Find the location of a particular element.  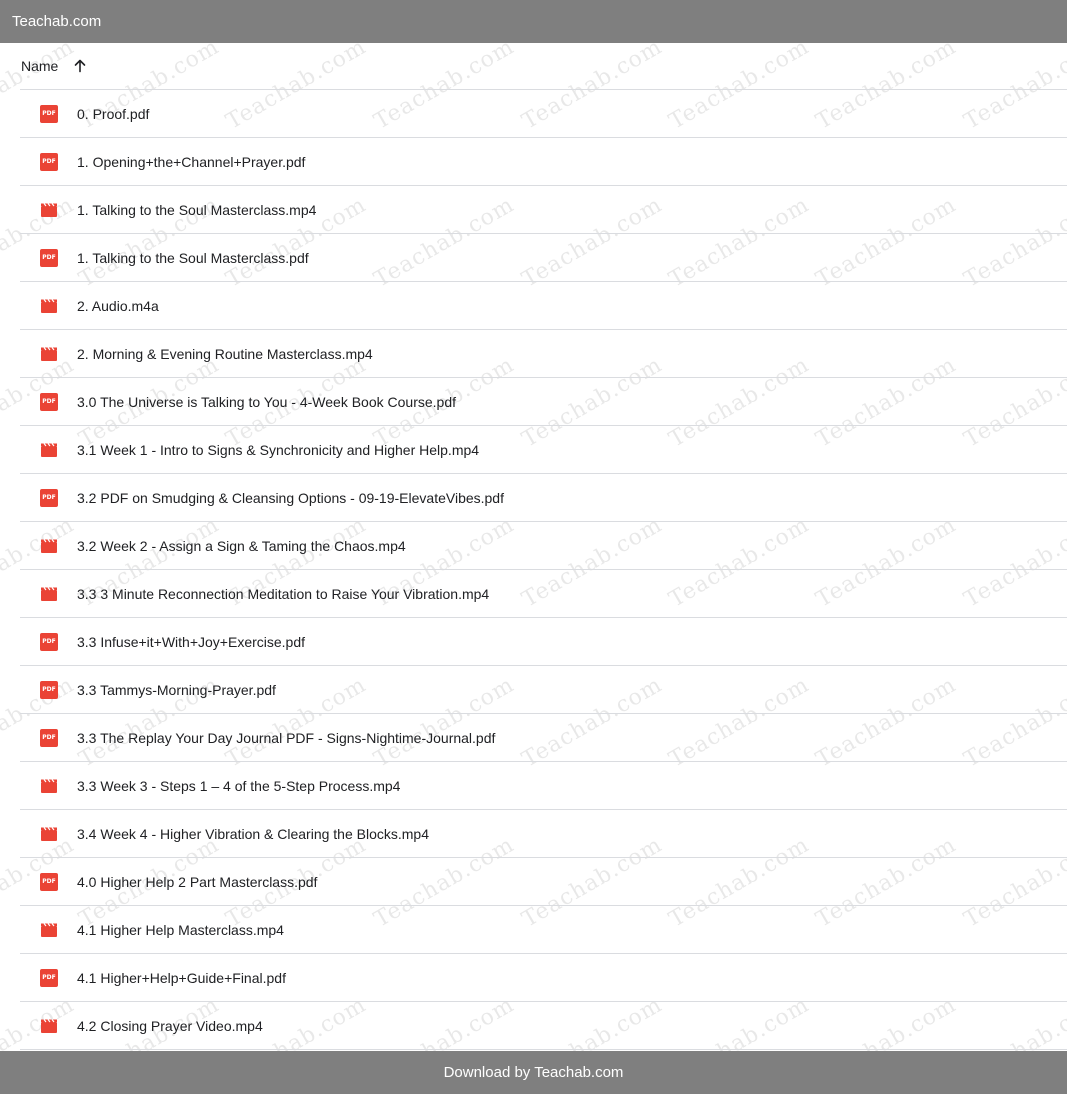

file-row: PDF 1. Opening+the+Channel+Prayer.pdf is located at coordinates (543, 162).